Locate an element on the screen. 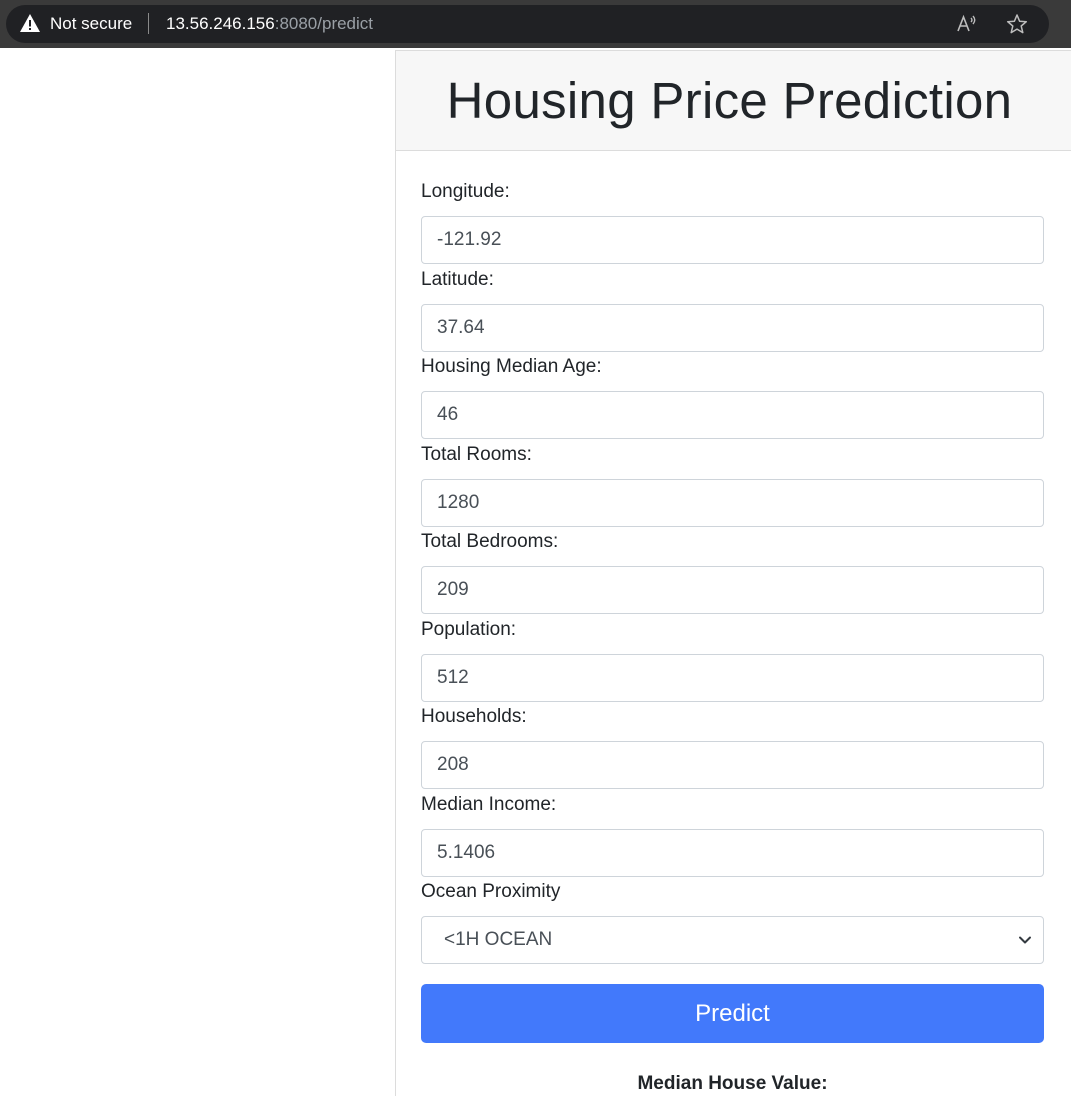 The image size is (1071, 1096). total-rooms-group: Total Rooms: is located at coordinates (732, 485).